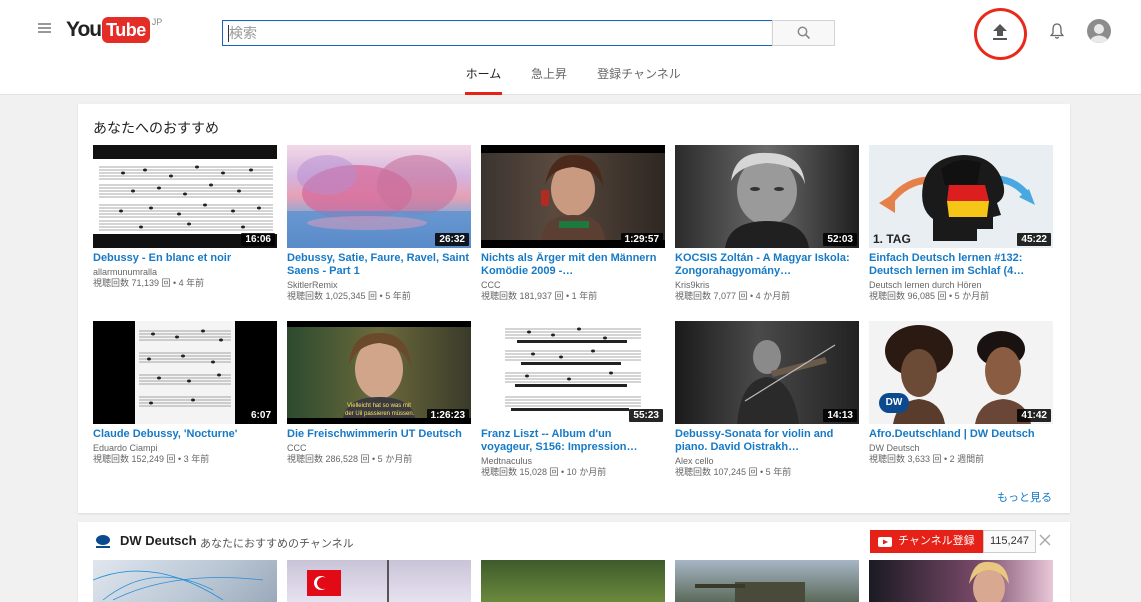 Image resolution: width=1141 pixels, height=602 pixels. I want to click on video-channel: Deutsch lernen durch Hören, so click(961, 285).